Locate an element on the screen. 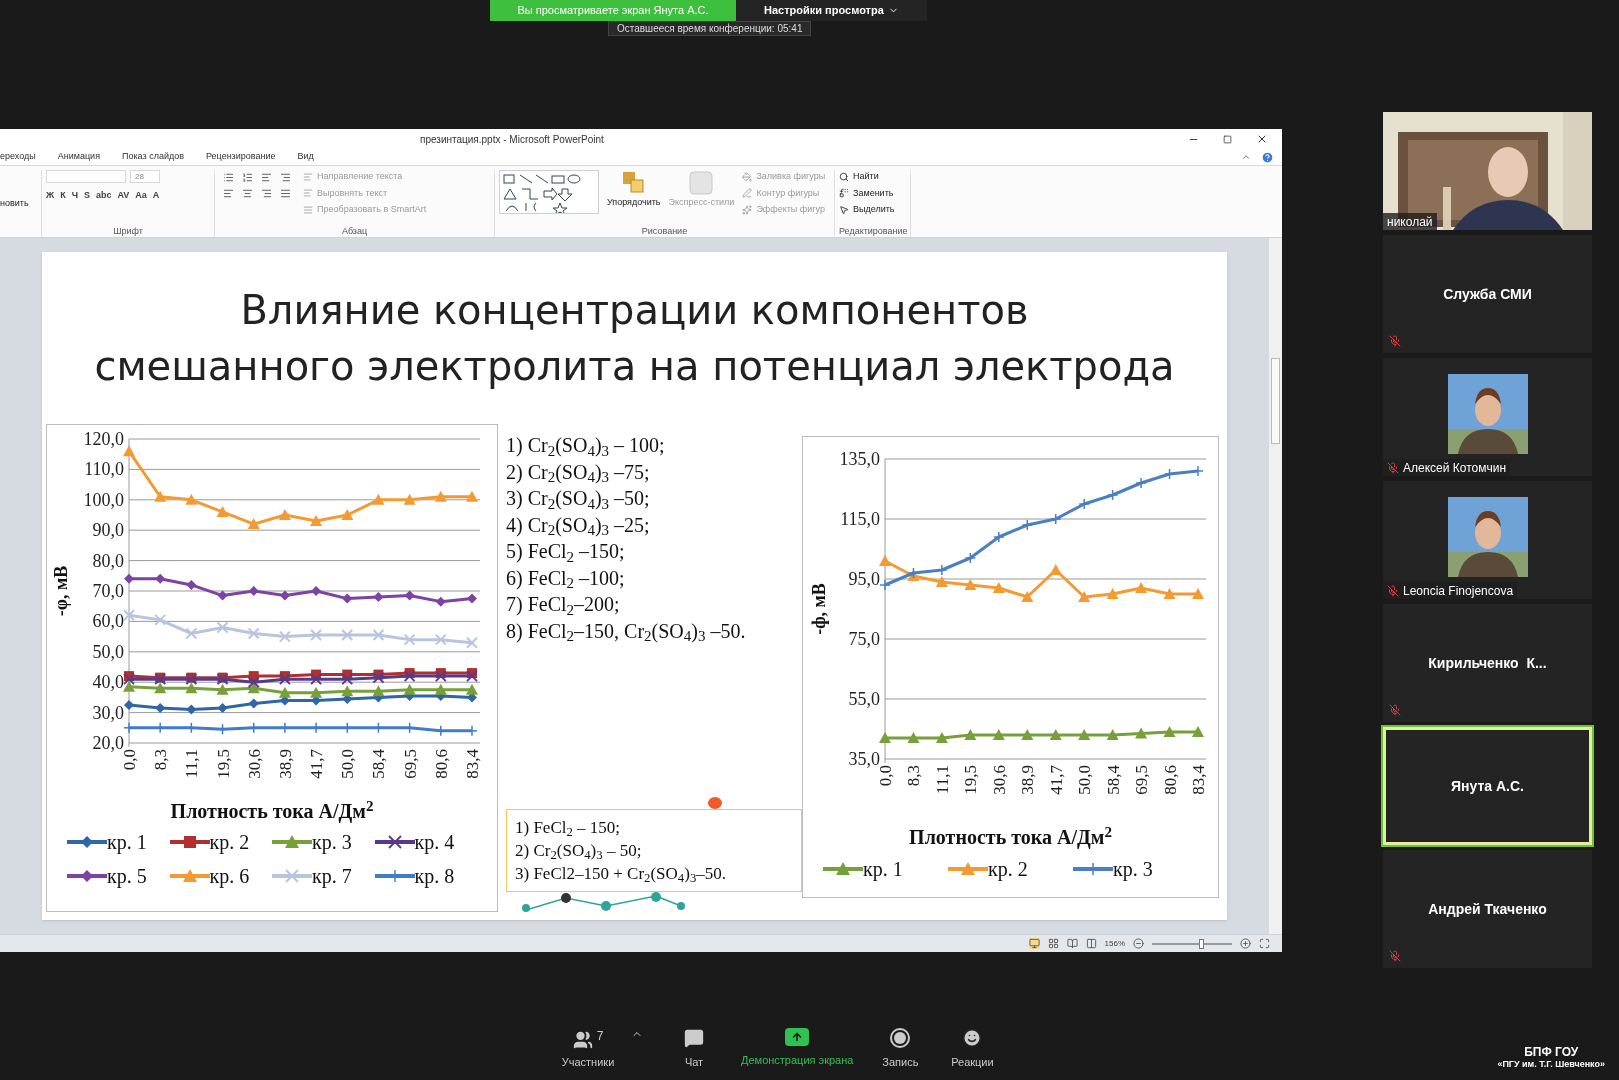  tick-label: 80,6 is located at coordinates (1170, 780).